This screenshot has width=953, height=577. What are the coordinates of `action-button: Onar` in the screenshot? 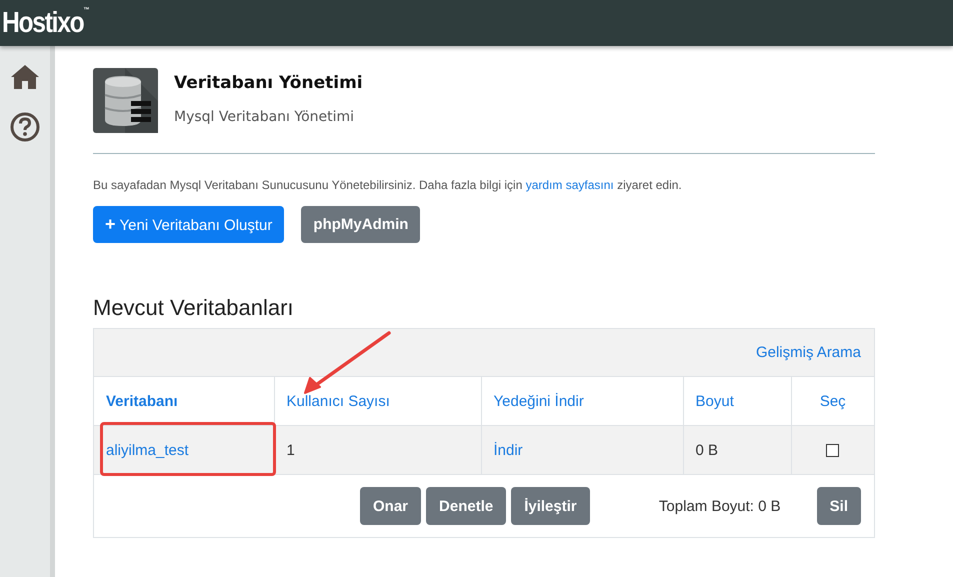 It's located at (391, 506).